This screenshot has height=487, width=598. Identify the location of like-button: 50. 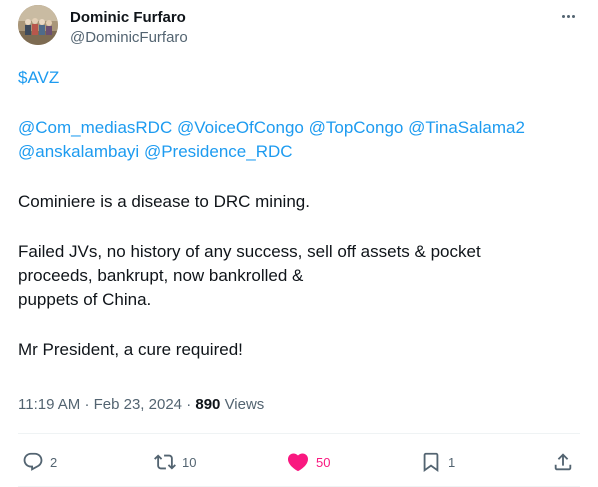
(308, 462).